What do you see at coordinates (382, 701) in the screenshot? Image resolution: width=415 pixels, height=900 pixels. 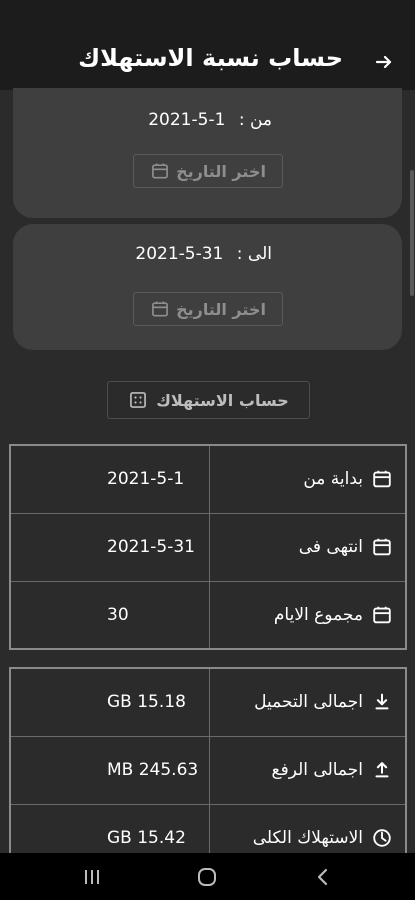 I see `download-icon` at bounding box center [382, 701].